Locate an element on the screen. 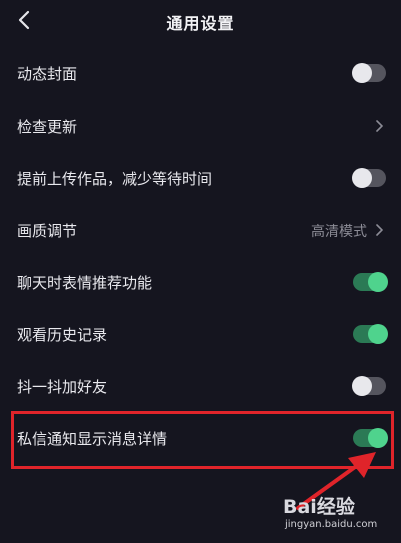 This screenshot has width=401, height=543. setting-label: 画质调节 is located at coordinates (47, 231).